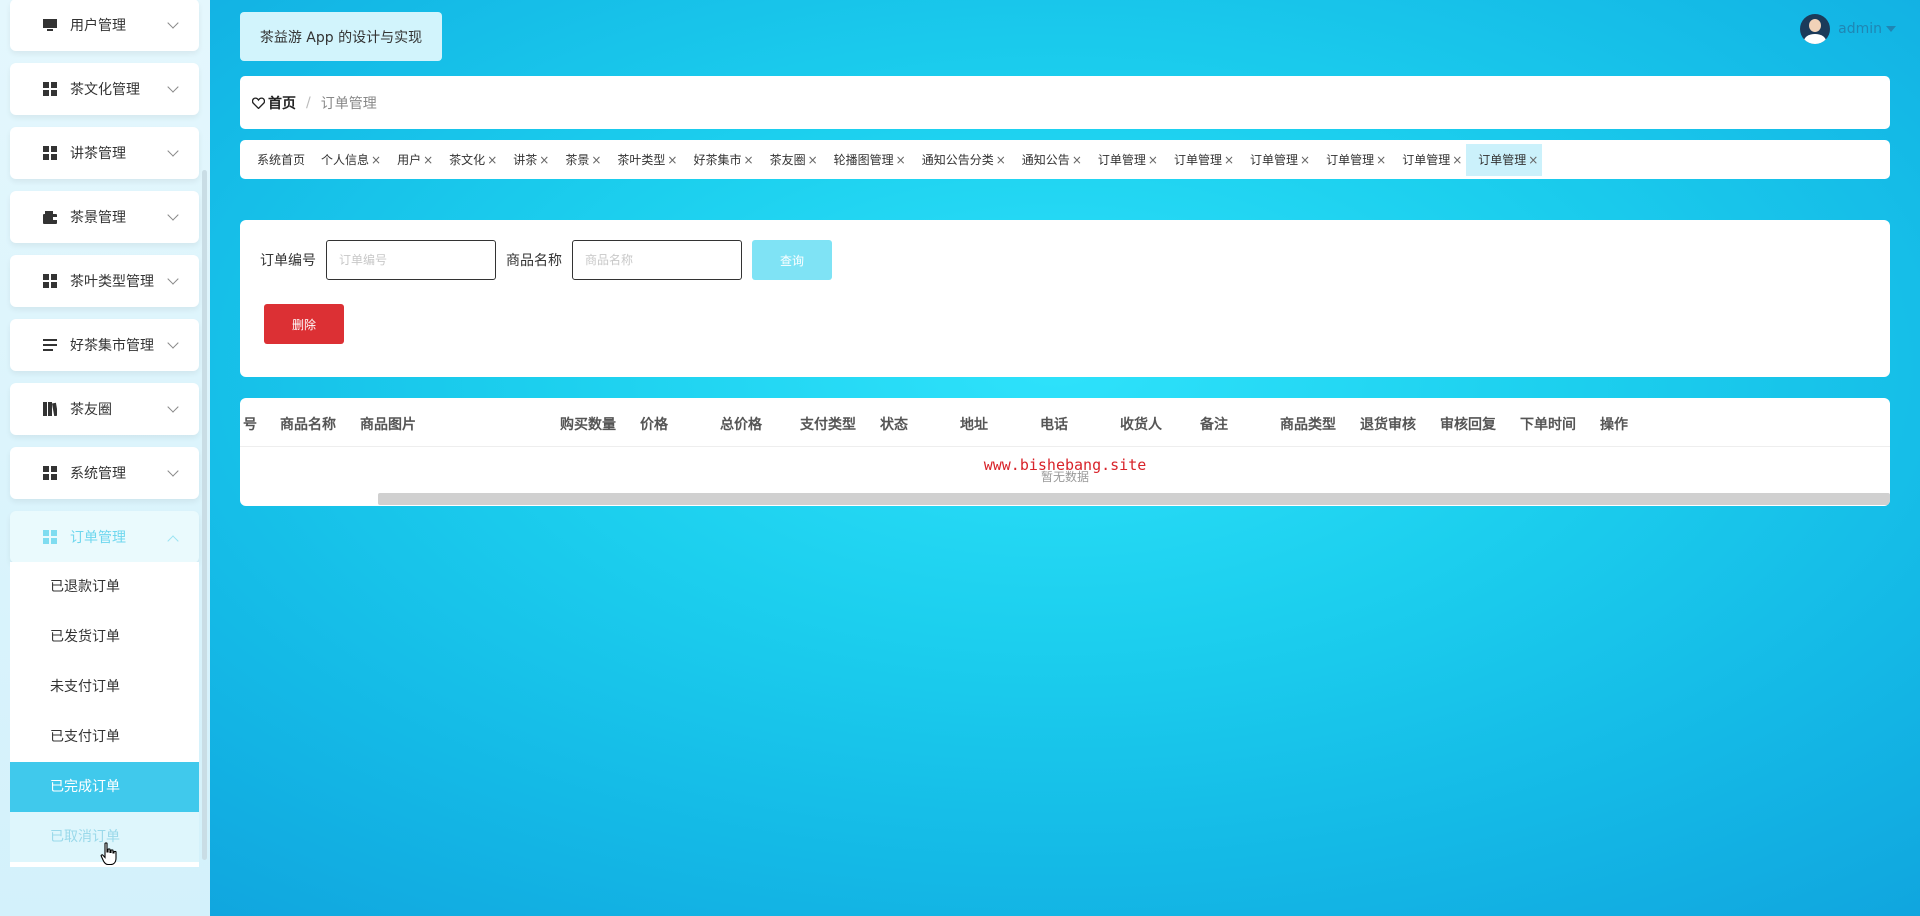 The height and width of the screenshot is (916, 1920). I want to click on column-header: 退货审核, so click(1388, 425).